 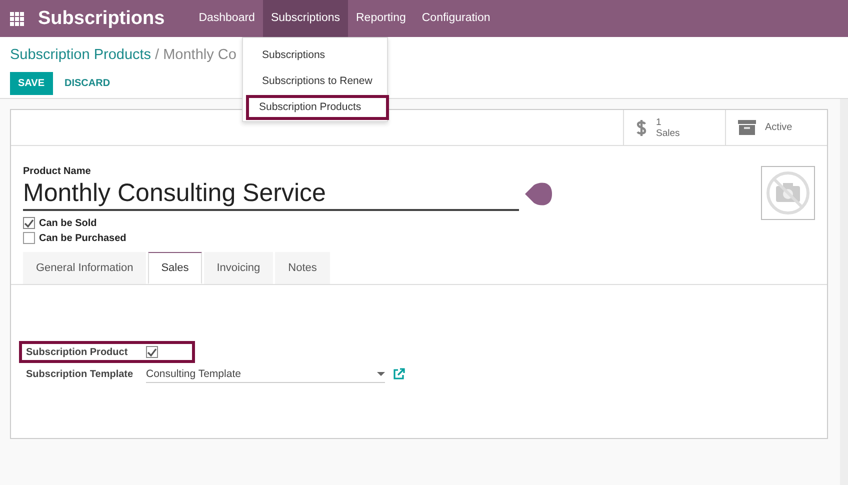 I want to click on dropdown-item: Subscriptions, so click(x=315, y=55).